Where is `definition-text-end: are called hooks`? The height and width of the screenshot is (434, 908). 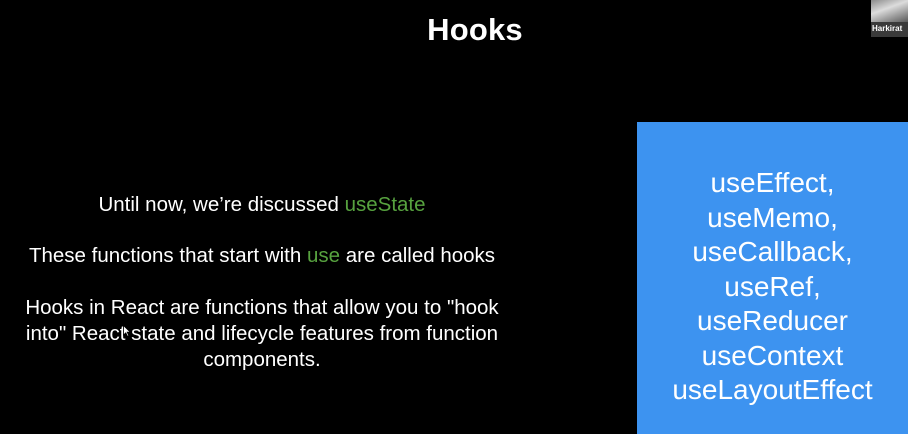 definition-text-end: are called hooks is located at coordinates (418, 255).